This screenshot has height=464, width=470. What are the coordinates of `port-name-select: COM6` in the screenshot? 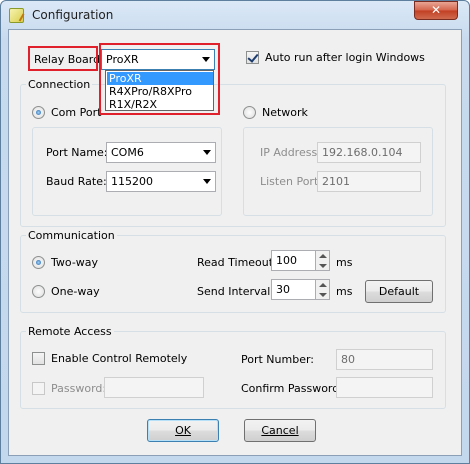 It's located at (161, 152).